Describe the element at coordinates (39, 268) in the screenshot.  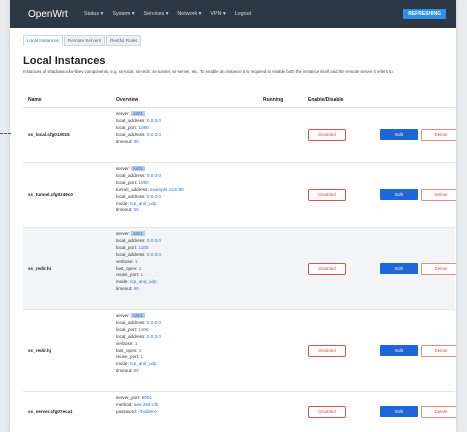
I see `instance-name: ss_redir.hi` at that location.